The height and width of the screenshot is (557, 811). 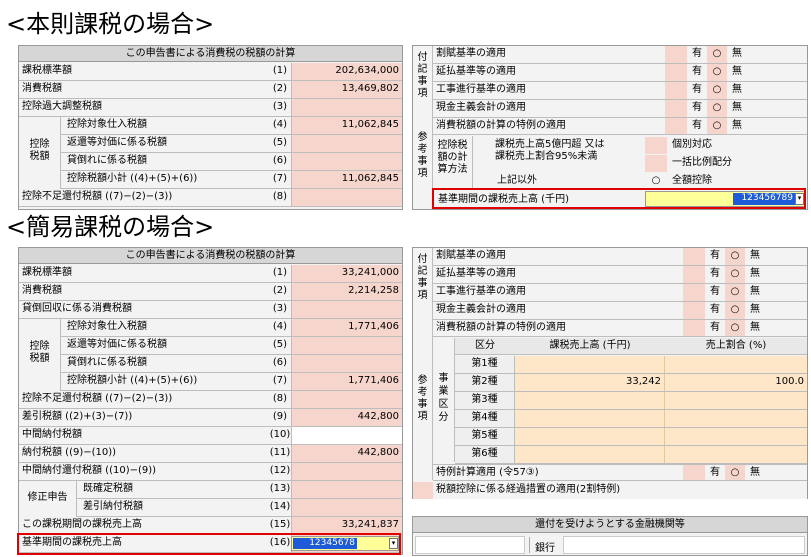 I want to click on ikkatsu-input, so click(x=656, y=163).